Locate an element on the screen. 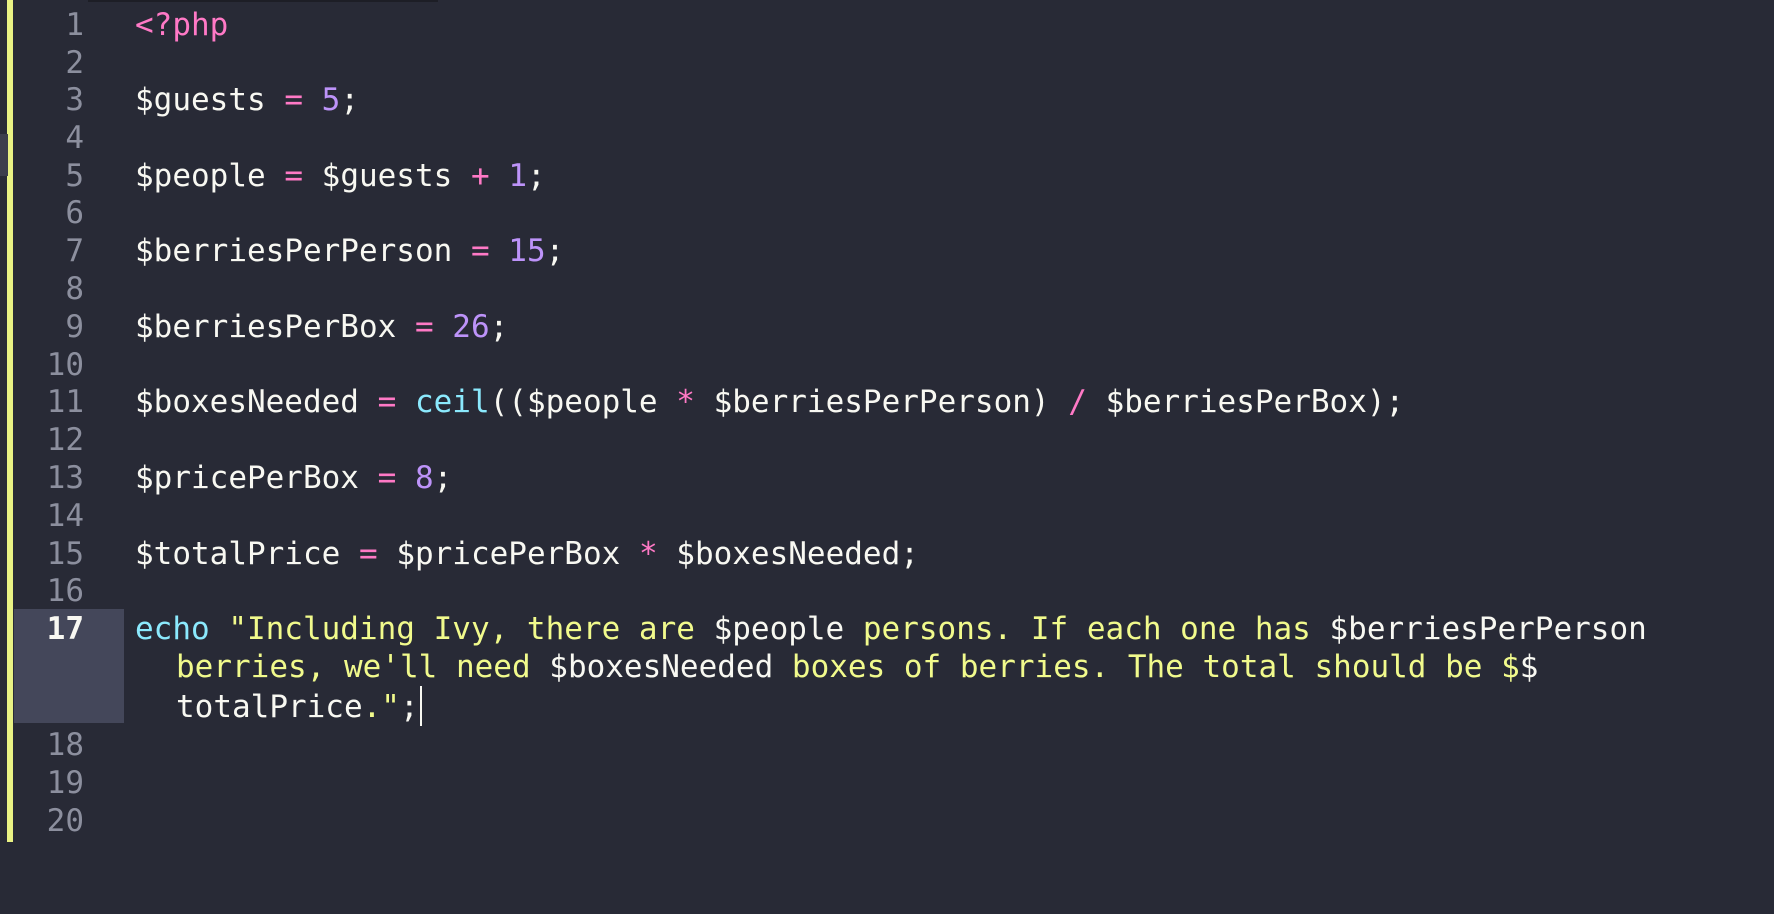 The height and width of the screenshot is (914, 1774). line-number: 5 is located at coordinates (74, 176).